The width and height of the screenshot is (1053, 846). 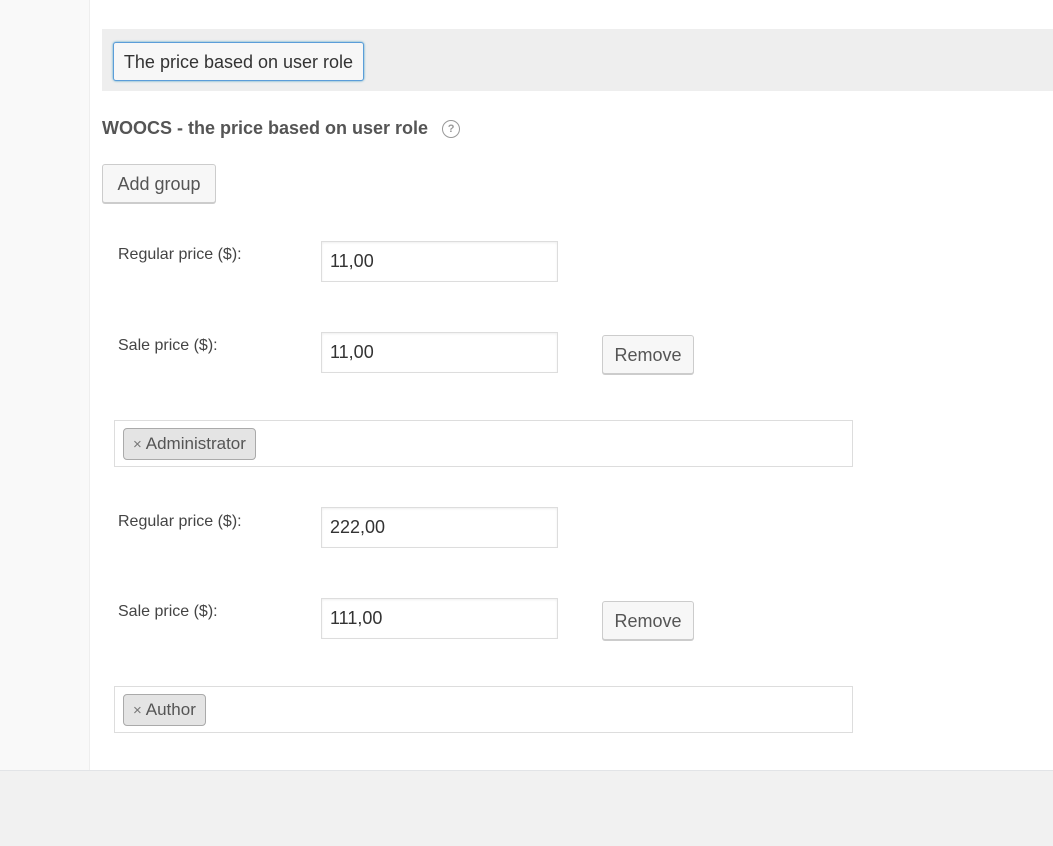 I want to click on role-chip-author: × Author, so click(x=164, y=710).